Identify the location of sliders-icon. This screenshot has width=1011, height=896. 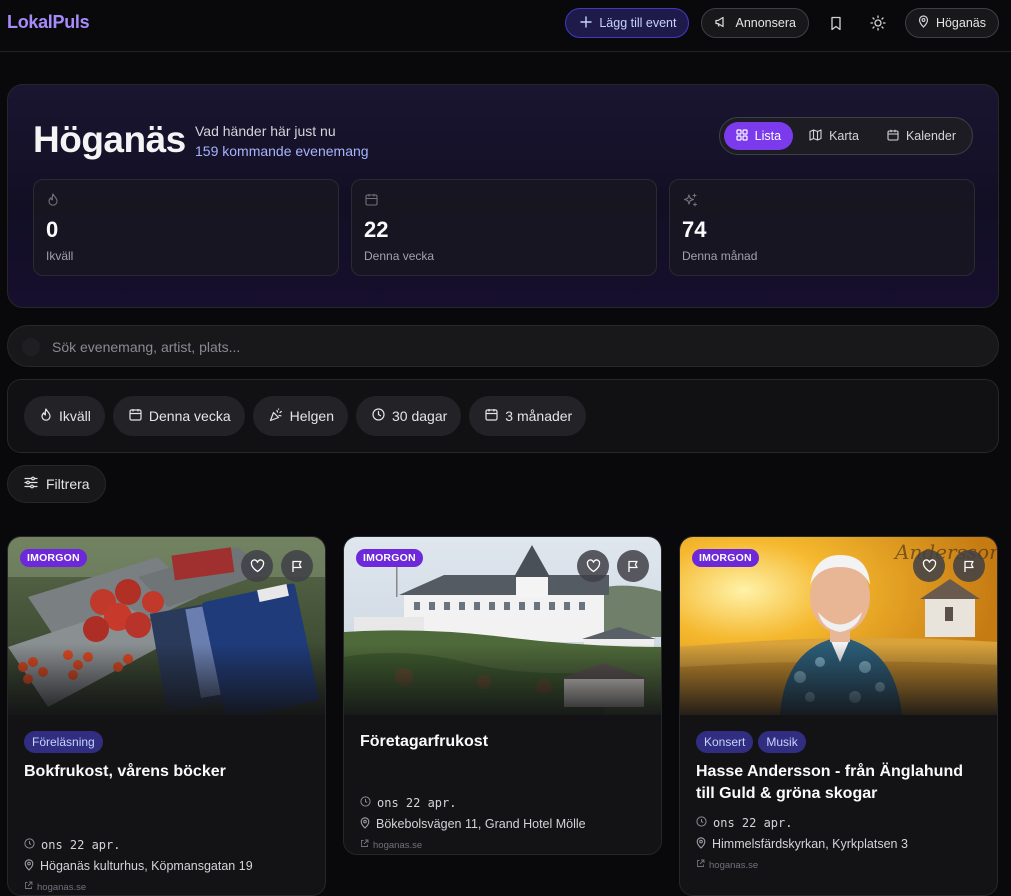
(31, 484).